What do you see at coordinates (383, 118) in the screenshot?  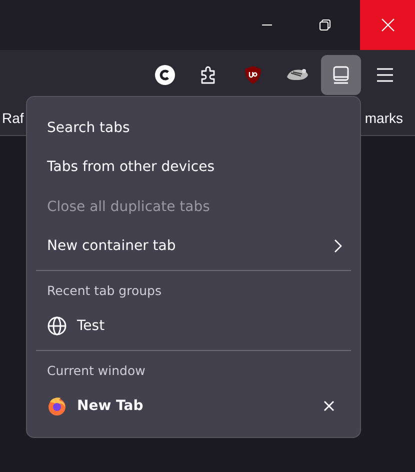 I see `bookmarks-label: marks` at bounding box center [383, 118].